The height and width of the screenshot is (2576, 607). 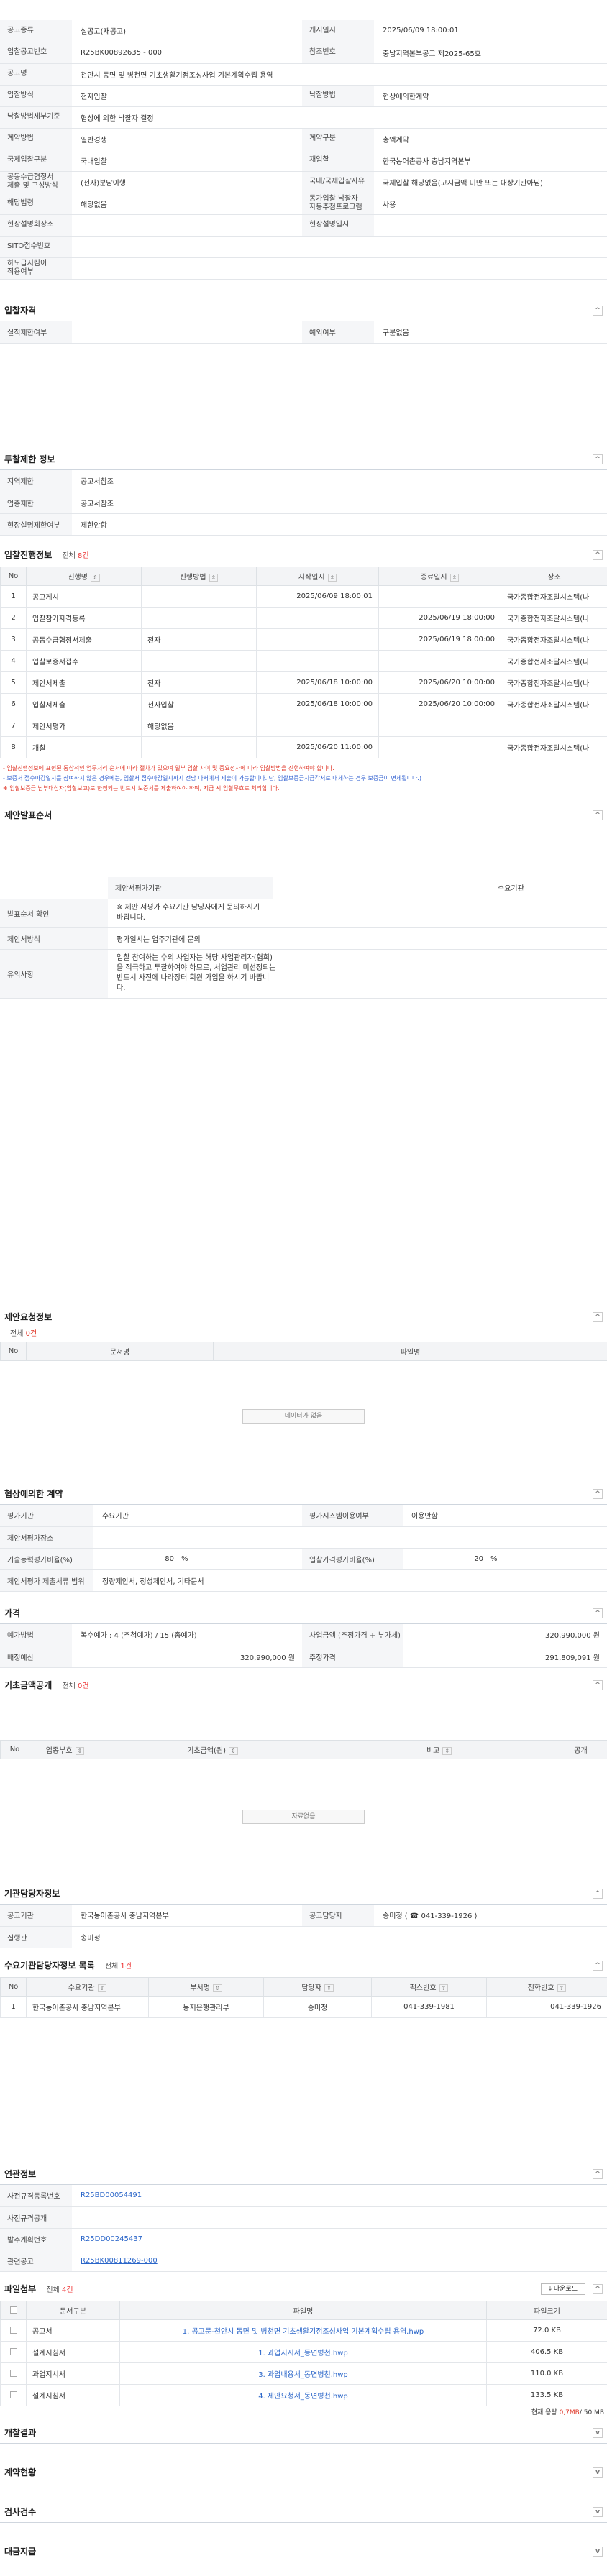 I want to click on basic-row: 계약방법 일반경쟁 계약구분 총액계약, so click(x=303, y=139).